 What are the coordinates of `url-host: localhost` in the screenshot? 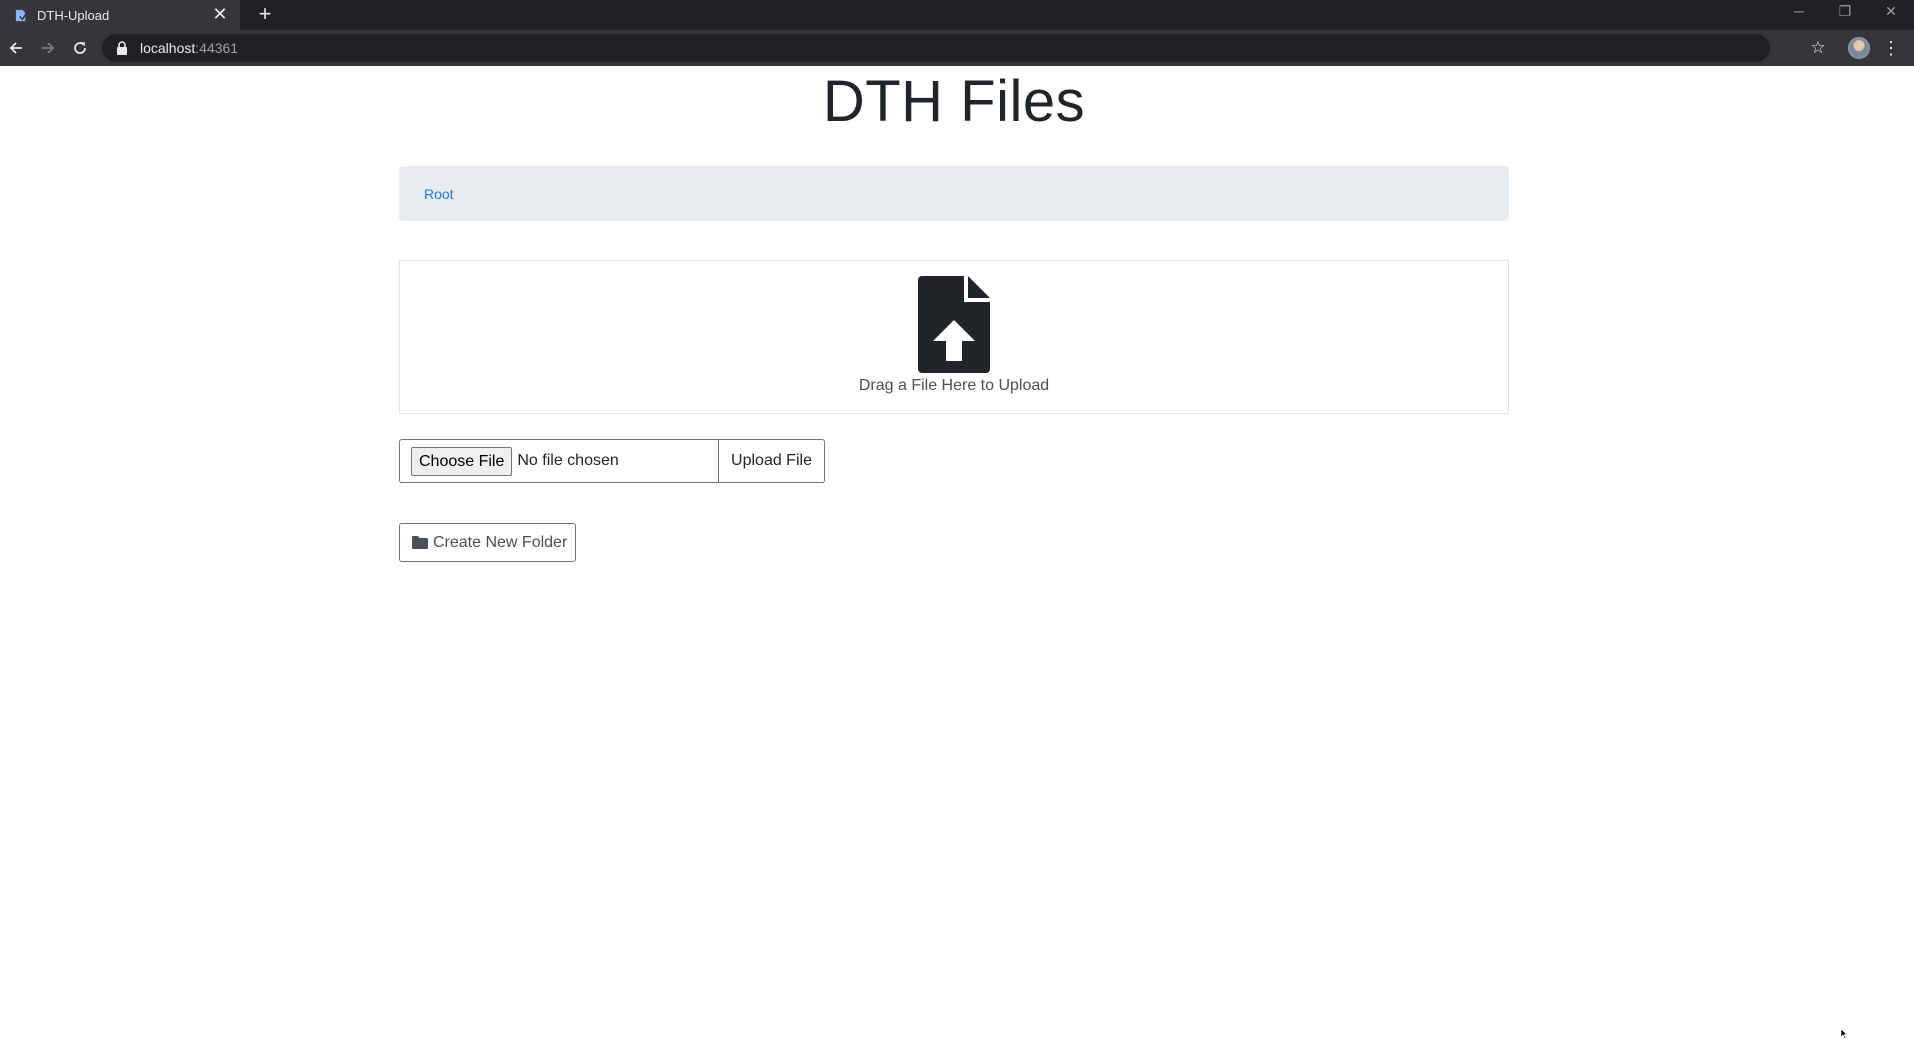 It's located at (168, 48).